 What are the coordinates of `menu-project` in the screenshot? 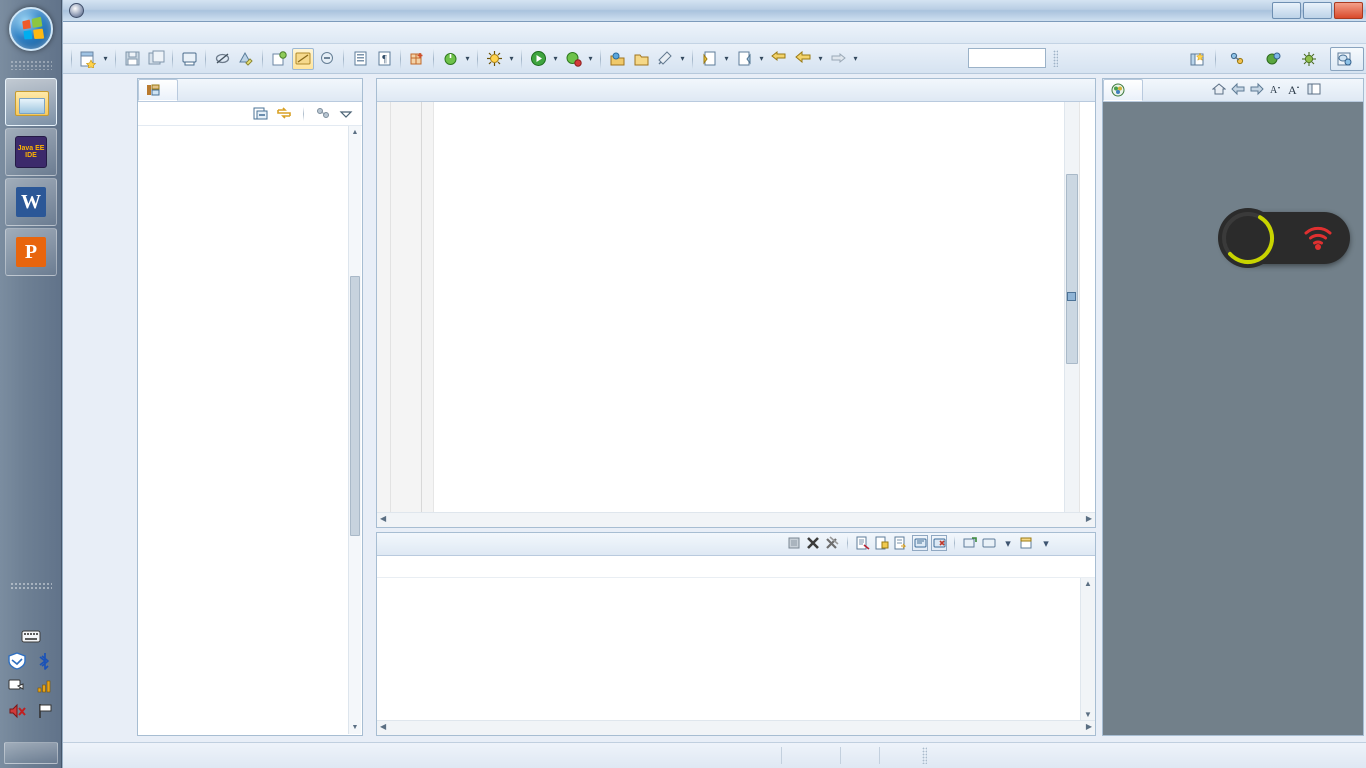 It's located at (188, 33).